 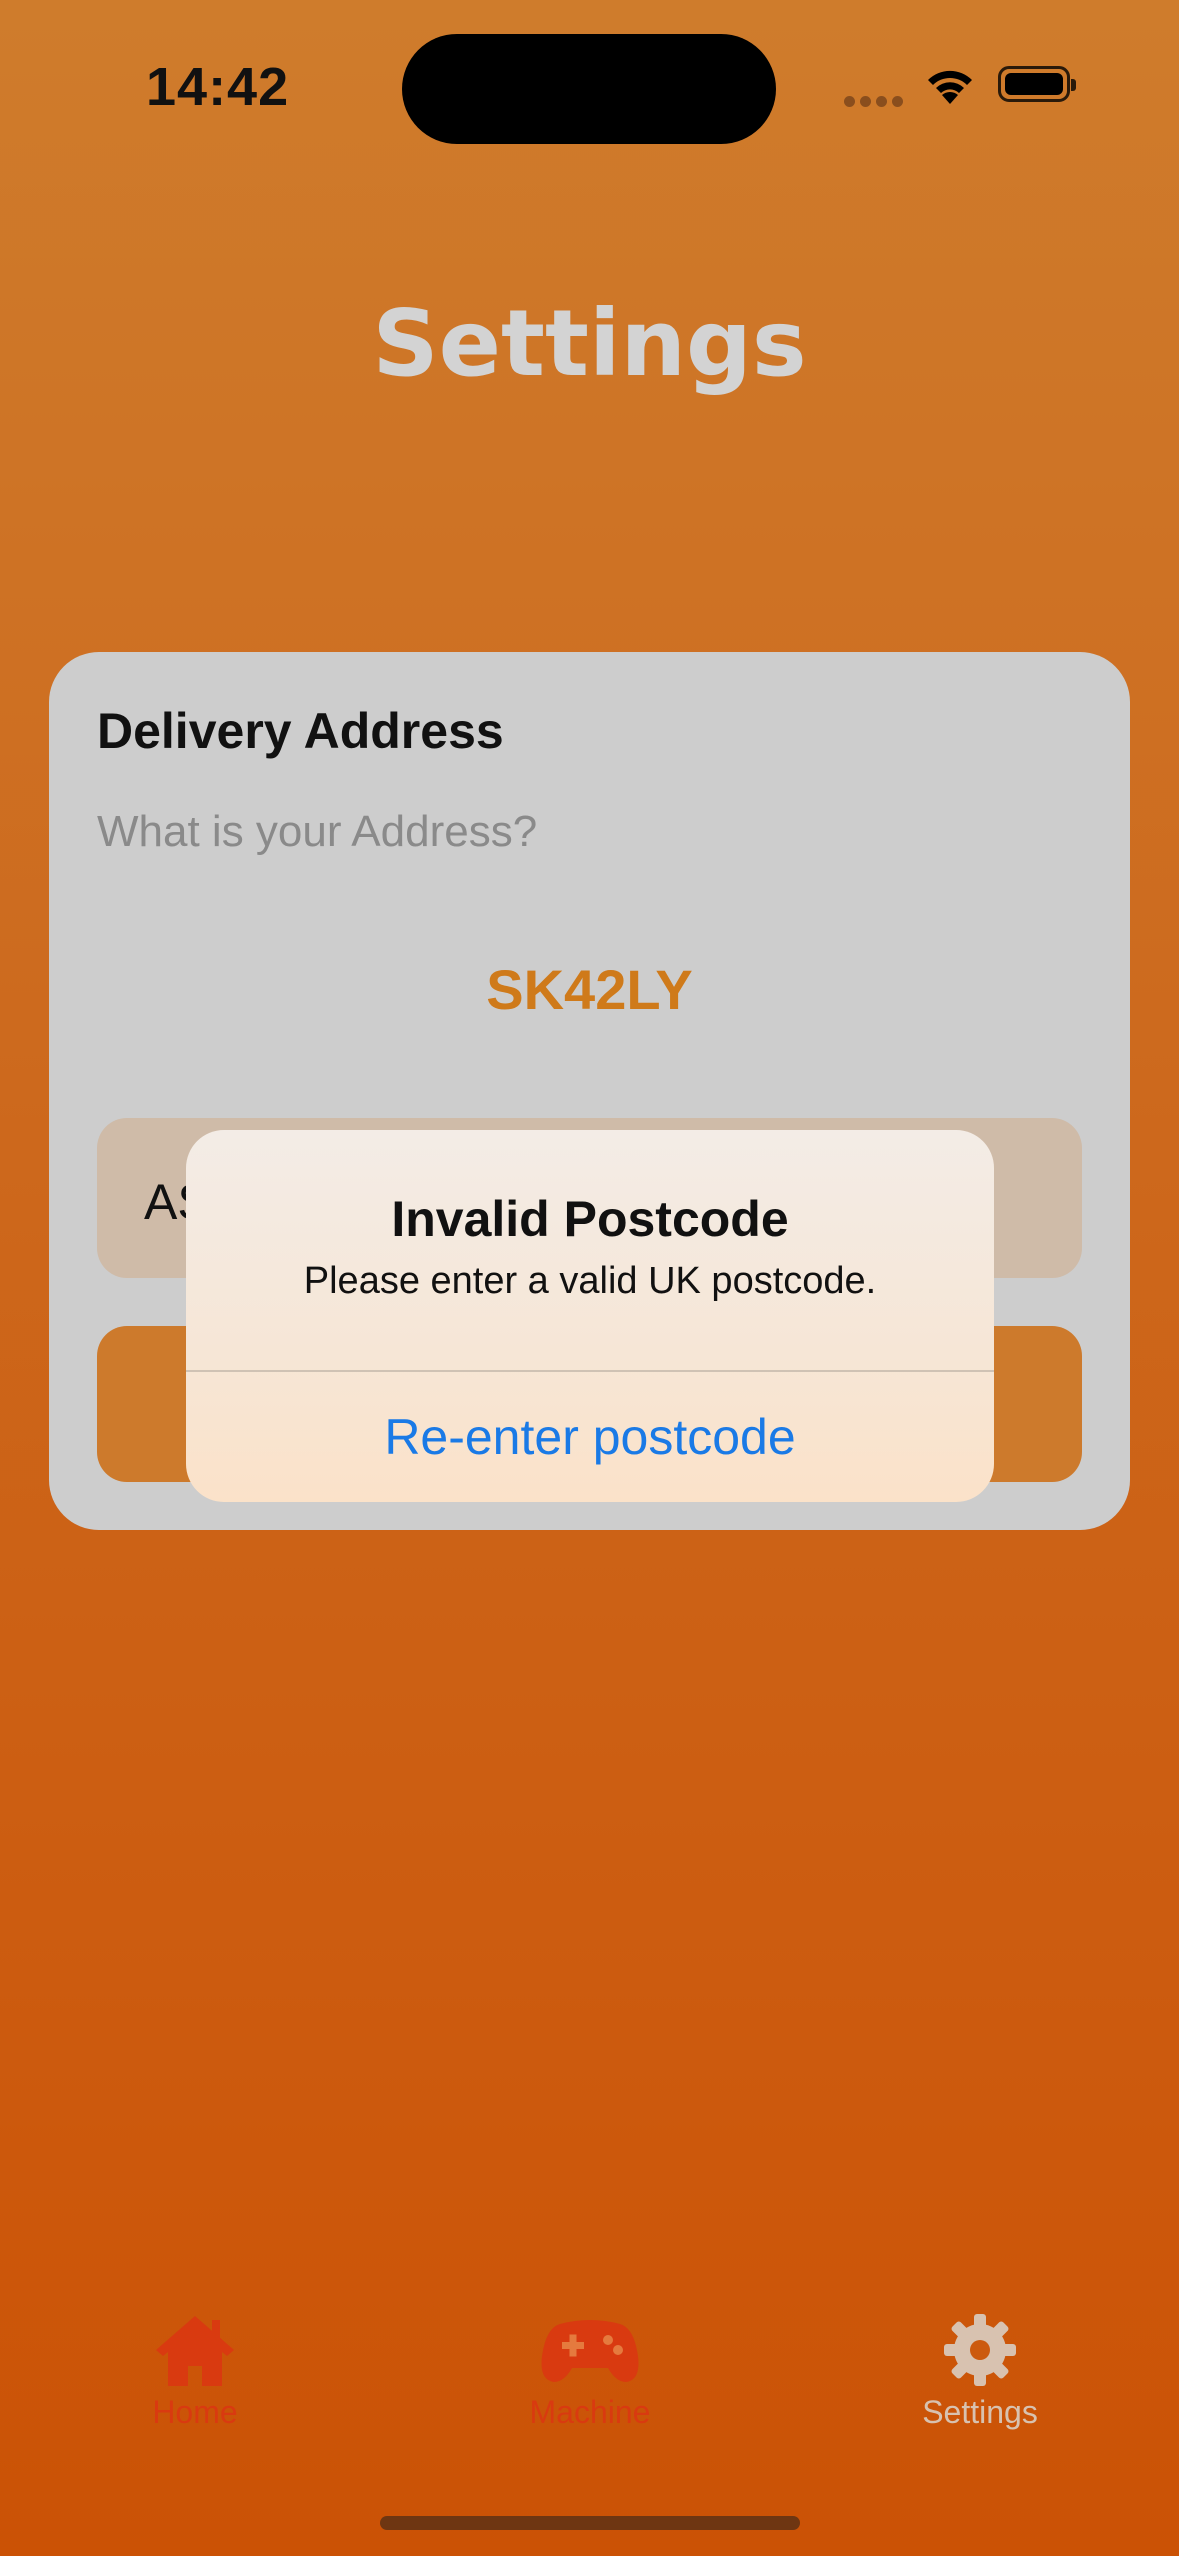 What do you see at coordinates (317, 831) in the screenshot?
I see `address-question: What is your Address?` at bounding box center [317, 831].